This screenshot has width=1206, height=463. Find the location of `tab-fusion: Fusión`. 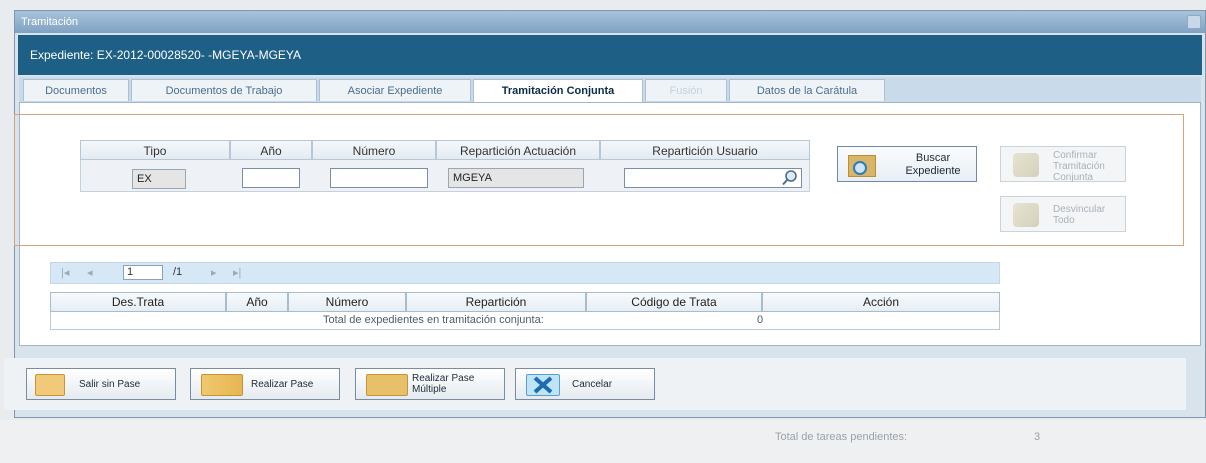

tab-fusion: Fusión is located at coordinates (686, 90).